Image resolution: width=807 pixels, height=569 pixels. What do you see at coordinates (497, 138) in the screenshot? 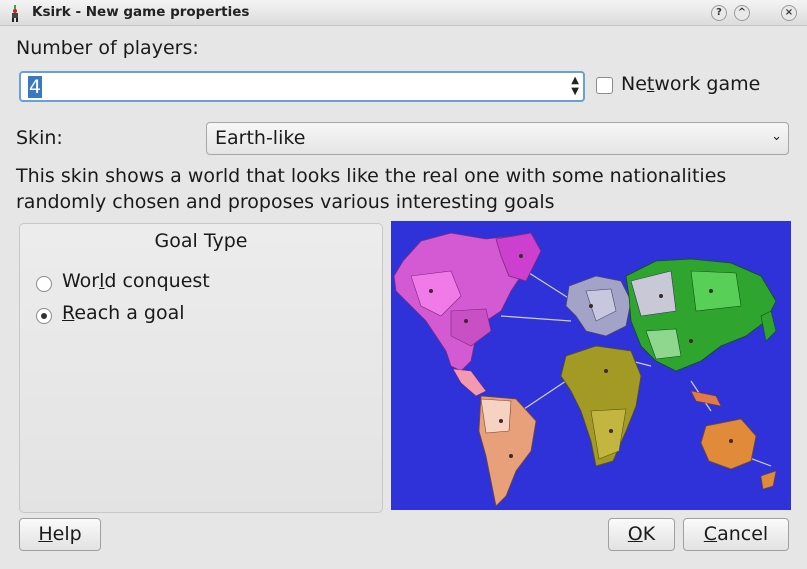
I see `skin-select: Earth-like ⌄` at bounding box center [497, 138].